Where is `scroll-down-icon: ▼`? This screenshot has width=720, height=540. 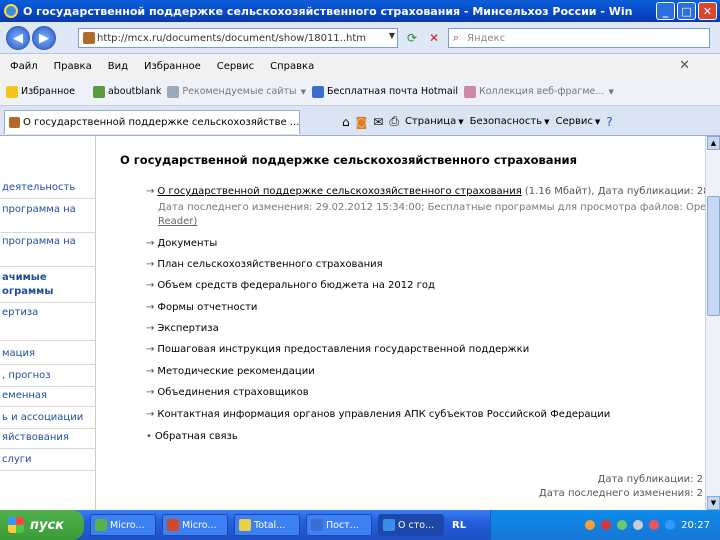 scroll-down-icon: ▼ is located at coordinates (713, 503).